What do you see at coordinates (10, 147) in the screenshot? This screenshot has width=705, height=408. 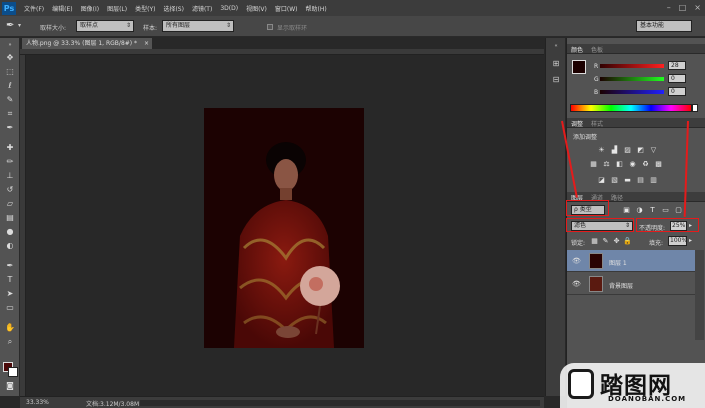 I see `healing-brush-tool-icon: ✚` at bounding box center [10, 147].